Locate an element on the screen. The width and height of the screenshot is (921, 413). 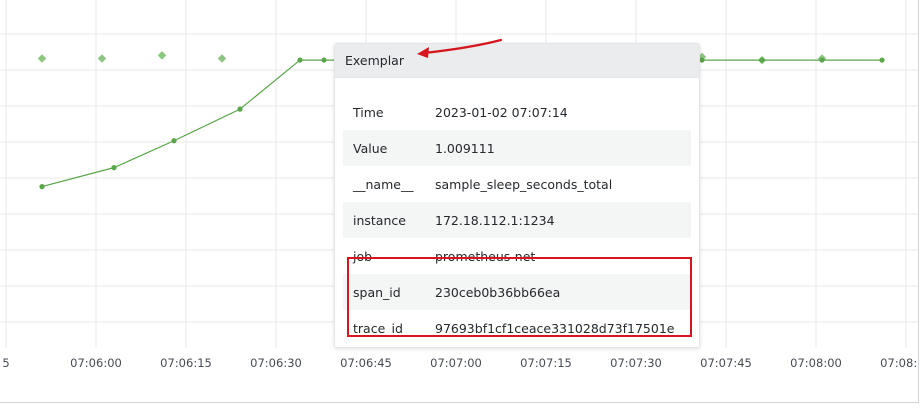
label-value: 2023-01-02 07:07:14 is located at coordinates (501, 112).